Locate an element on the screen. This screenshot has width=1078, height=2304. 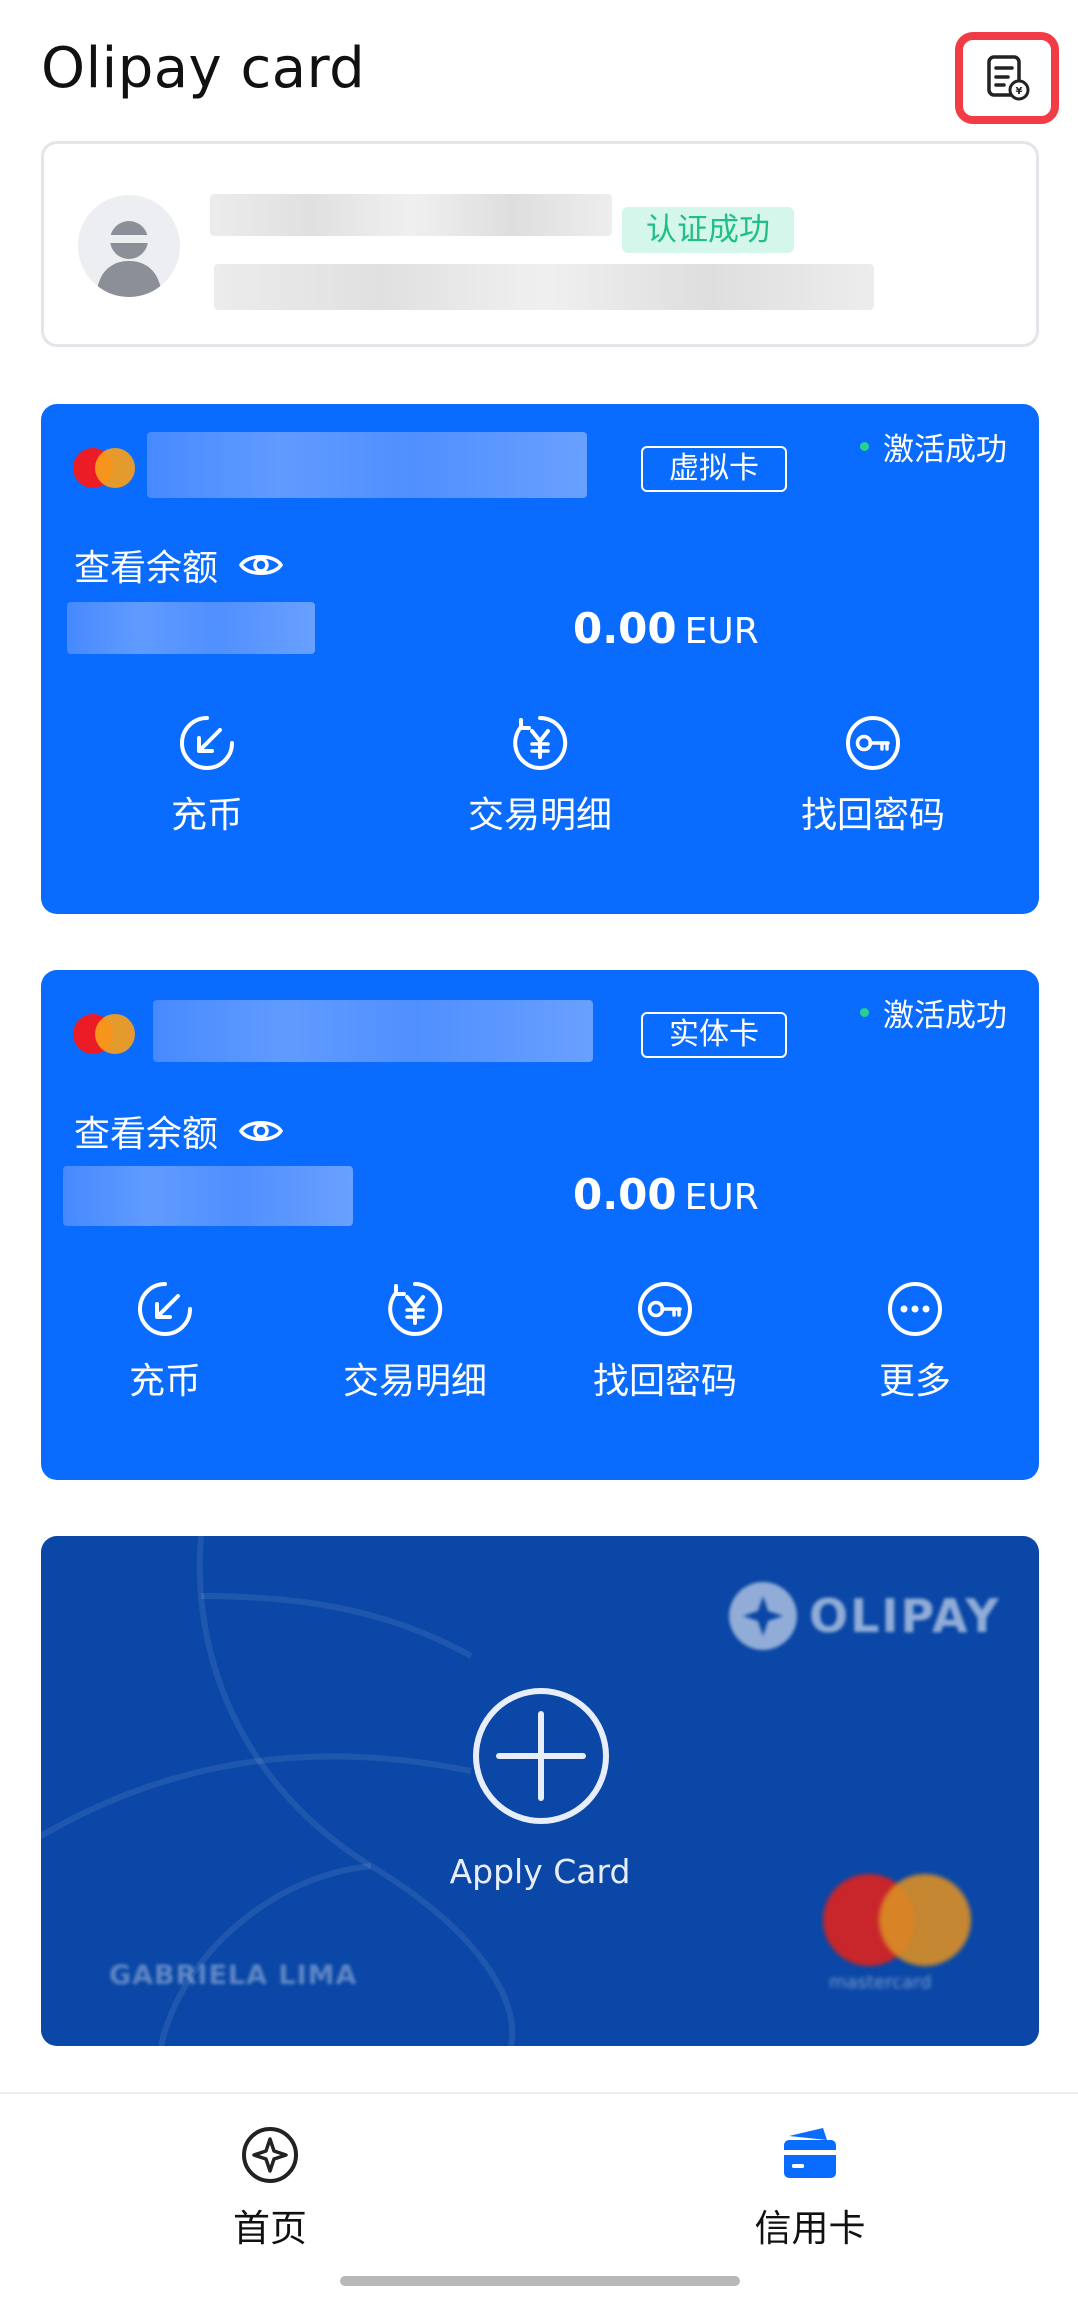
bill-icon: ¥ is located at coordinates (1008, 78).